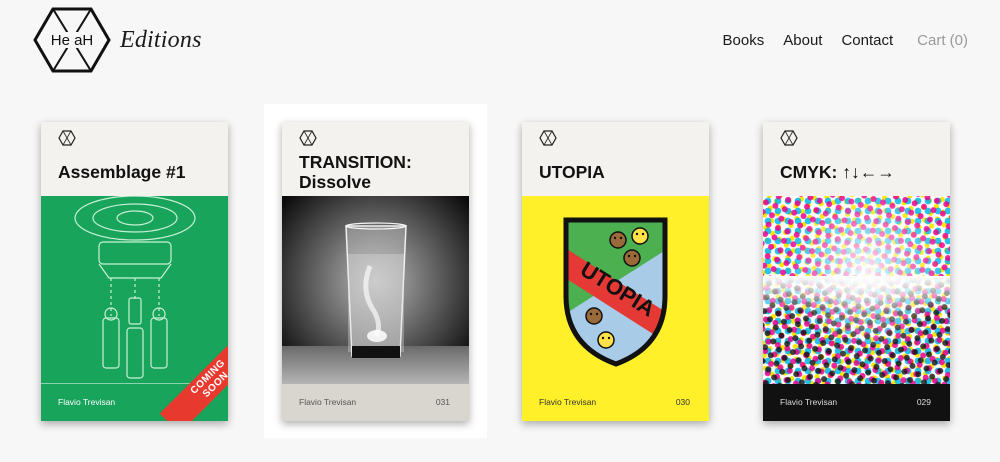 This screenshot has height=462, width=1000. Describe the element at coordinates (856, 402) in the screenshot. I see `cover-footer: Flavio Trevisan 029` at that location.